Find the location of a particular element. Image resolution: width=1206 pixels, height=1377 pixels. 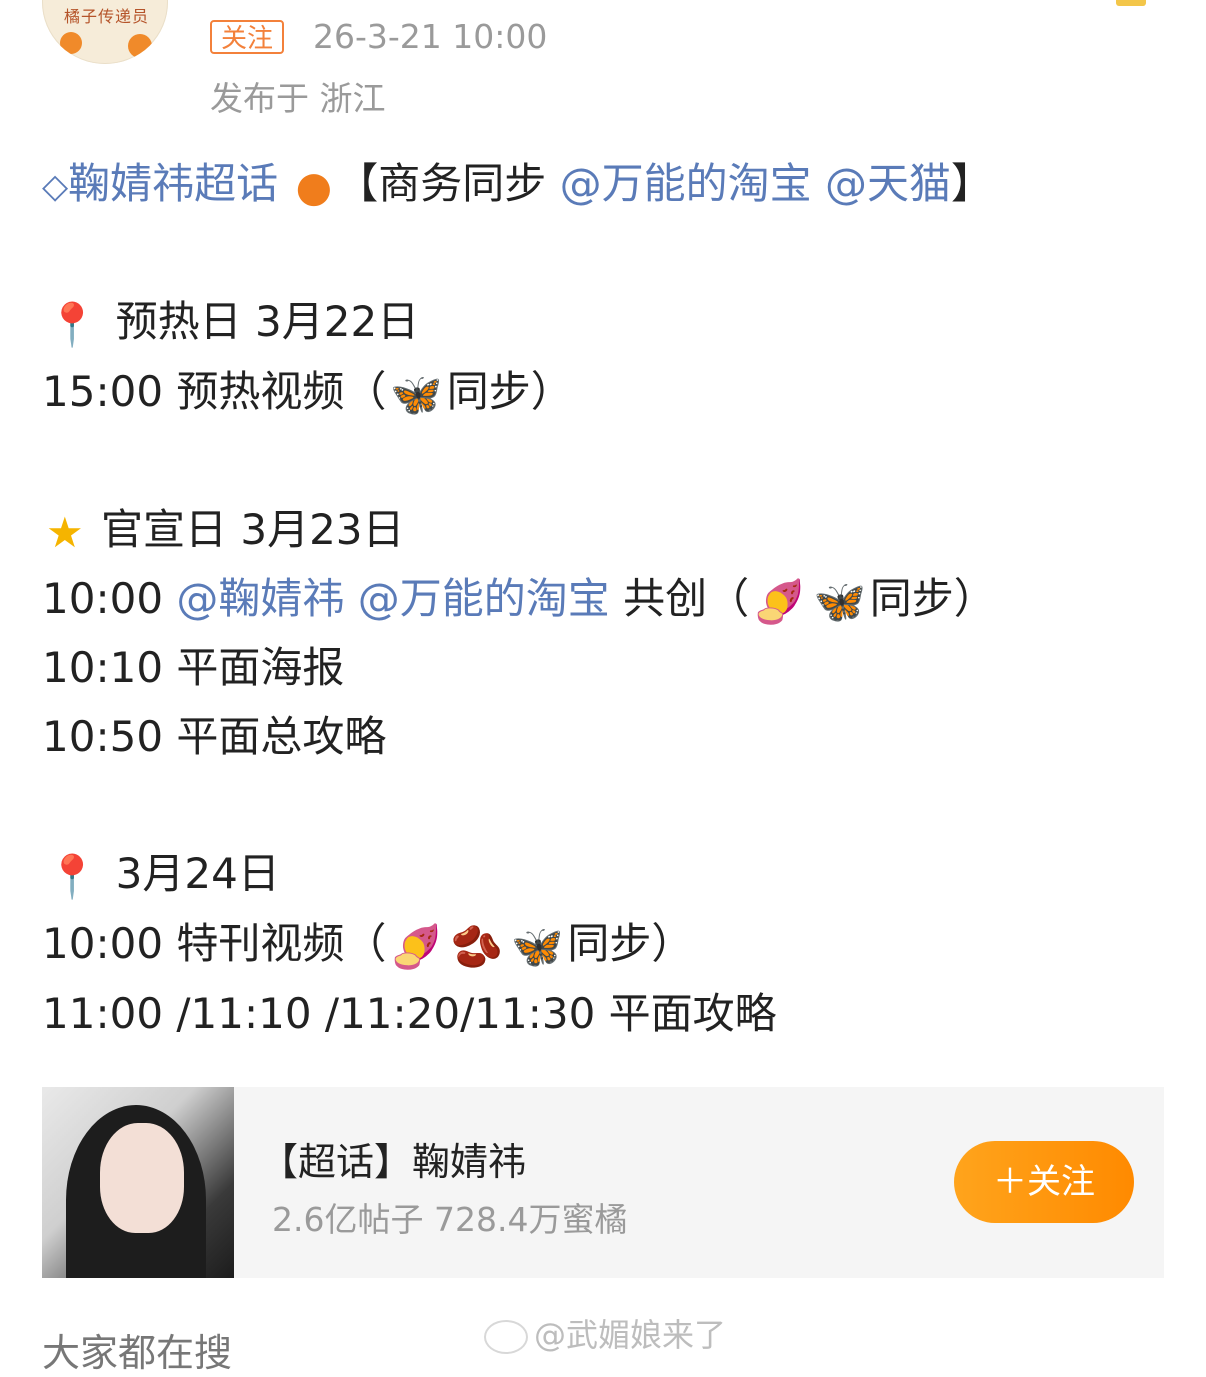

post-line-topic: ◇鞠婧祎超话 ●【商务同步 @万能的淘宝 @天猫】 is located at coordinates (517, 180).